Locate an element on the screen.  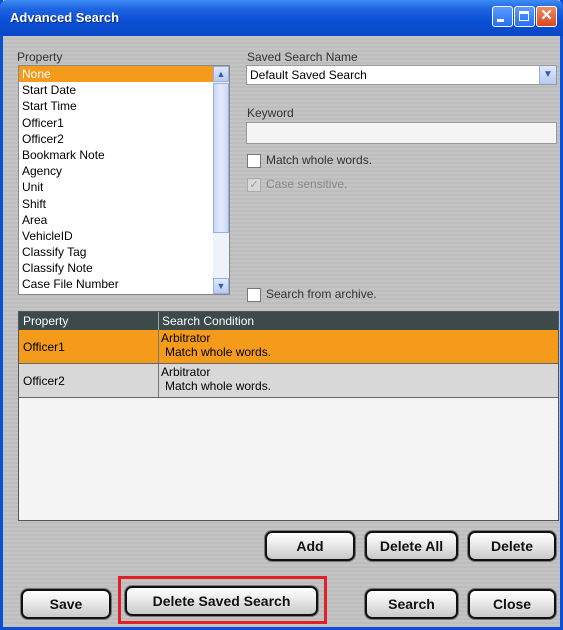
search-archive-label: Search from archive. is located at coordinates (321, 294).